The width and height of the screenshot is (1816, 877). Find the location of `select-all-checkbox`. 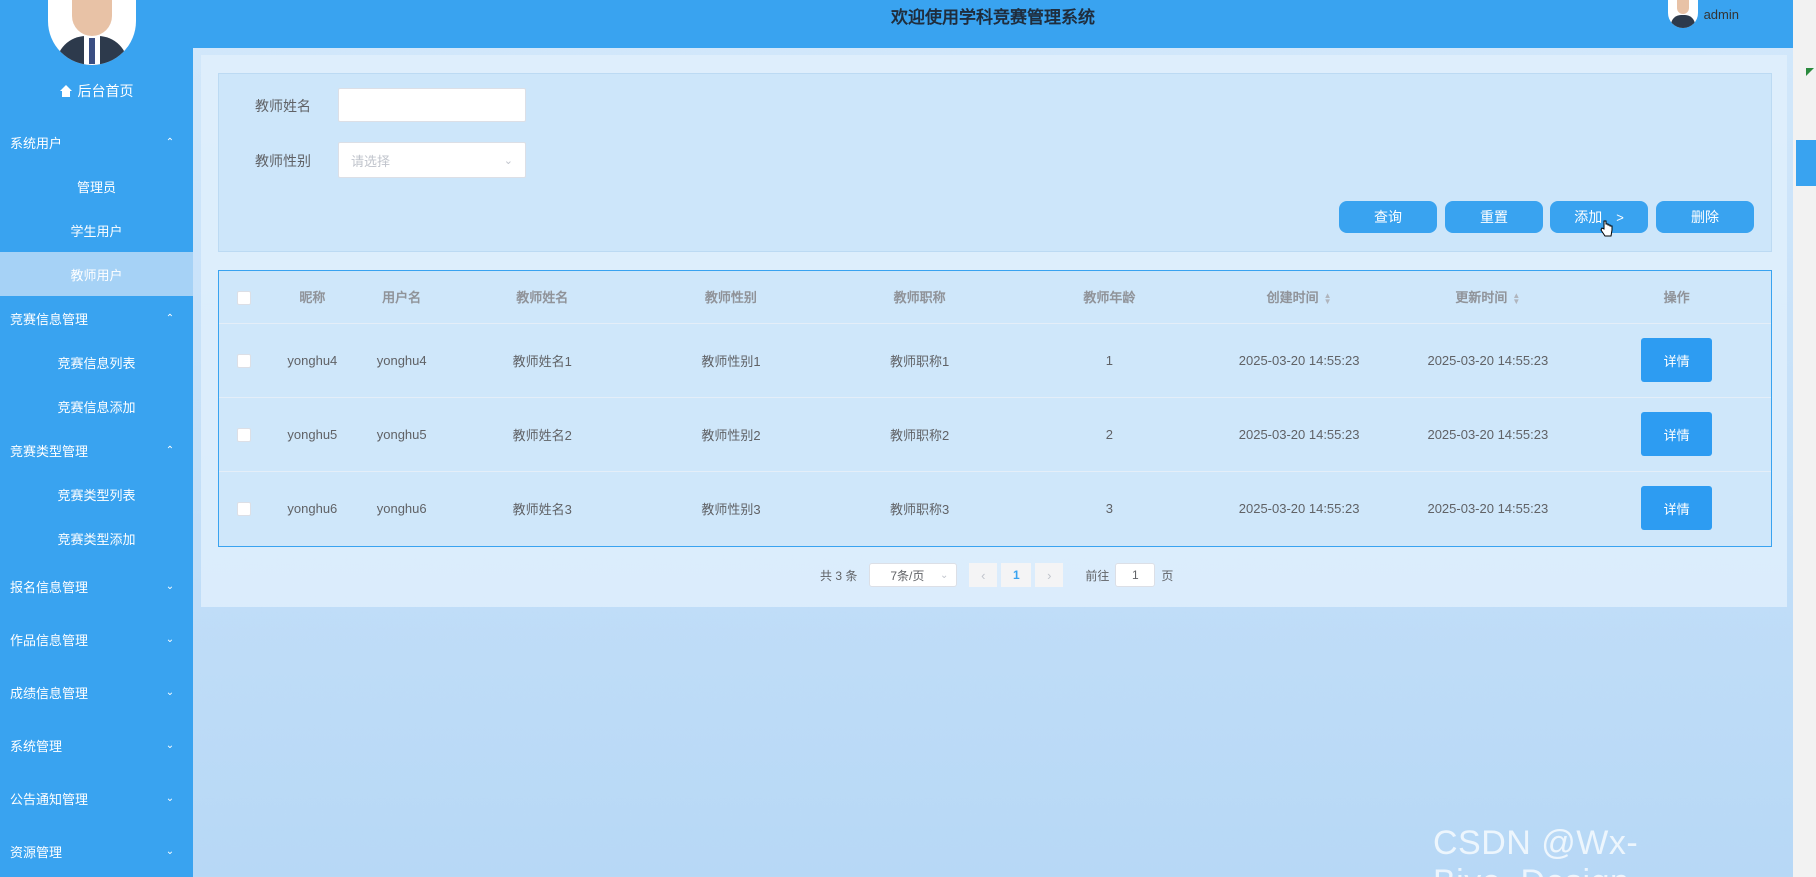

select-all-checkbox is located at coordinates (244, 297).